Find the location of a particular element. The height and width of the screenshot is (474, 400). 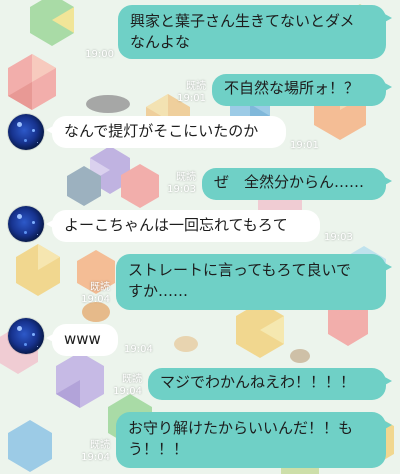

incoming-message-bubble: なんで提灯がそこにいたのか is located at coordinates (166, 132).